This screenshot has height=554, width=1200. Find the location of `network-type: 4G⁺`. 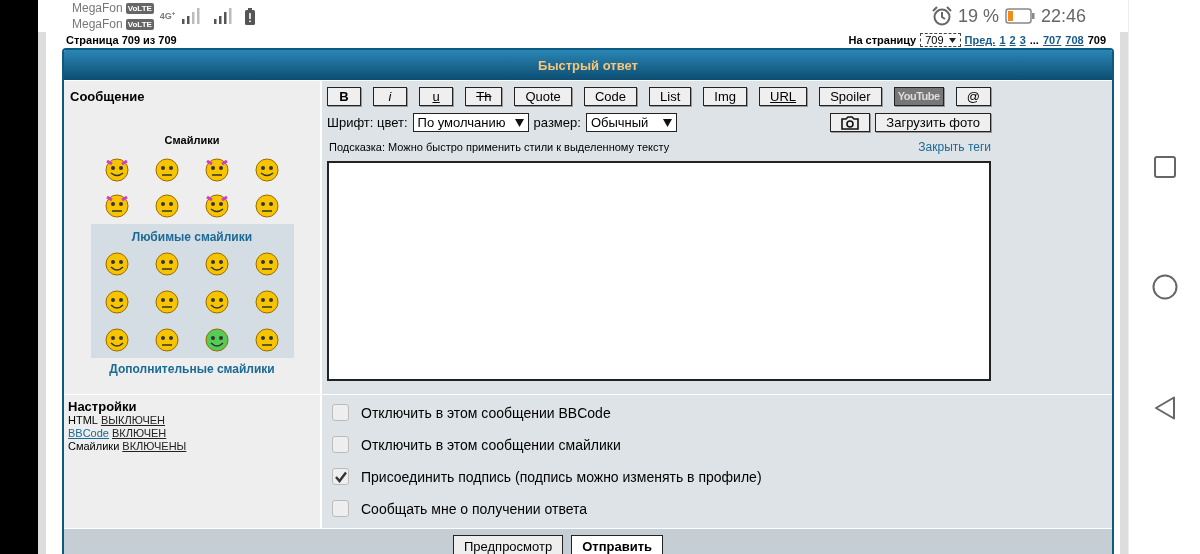

network-type: 4G⁺ is located at coordinates (167, 16).